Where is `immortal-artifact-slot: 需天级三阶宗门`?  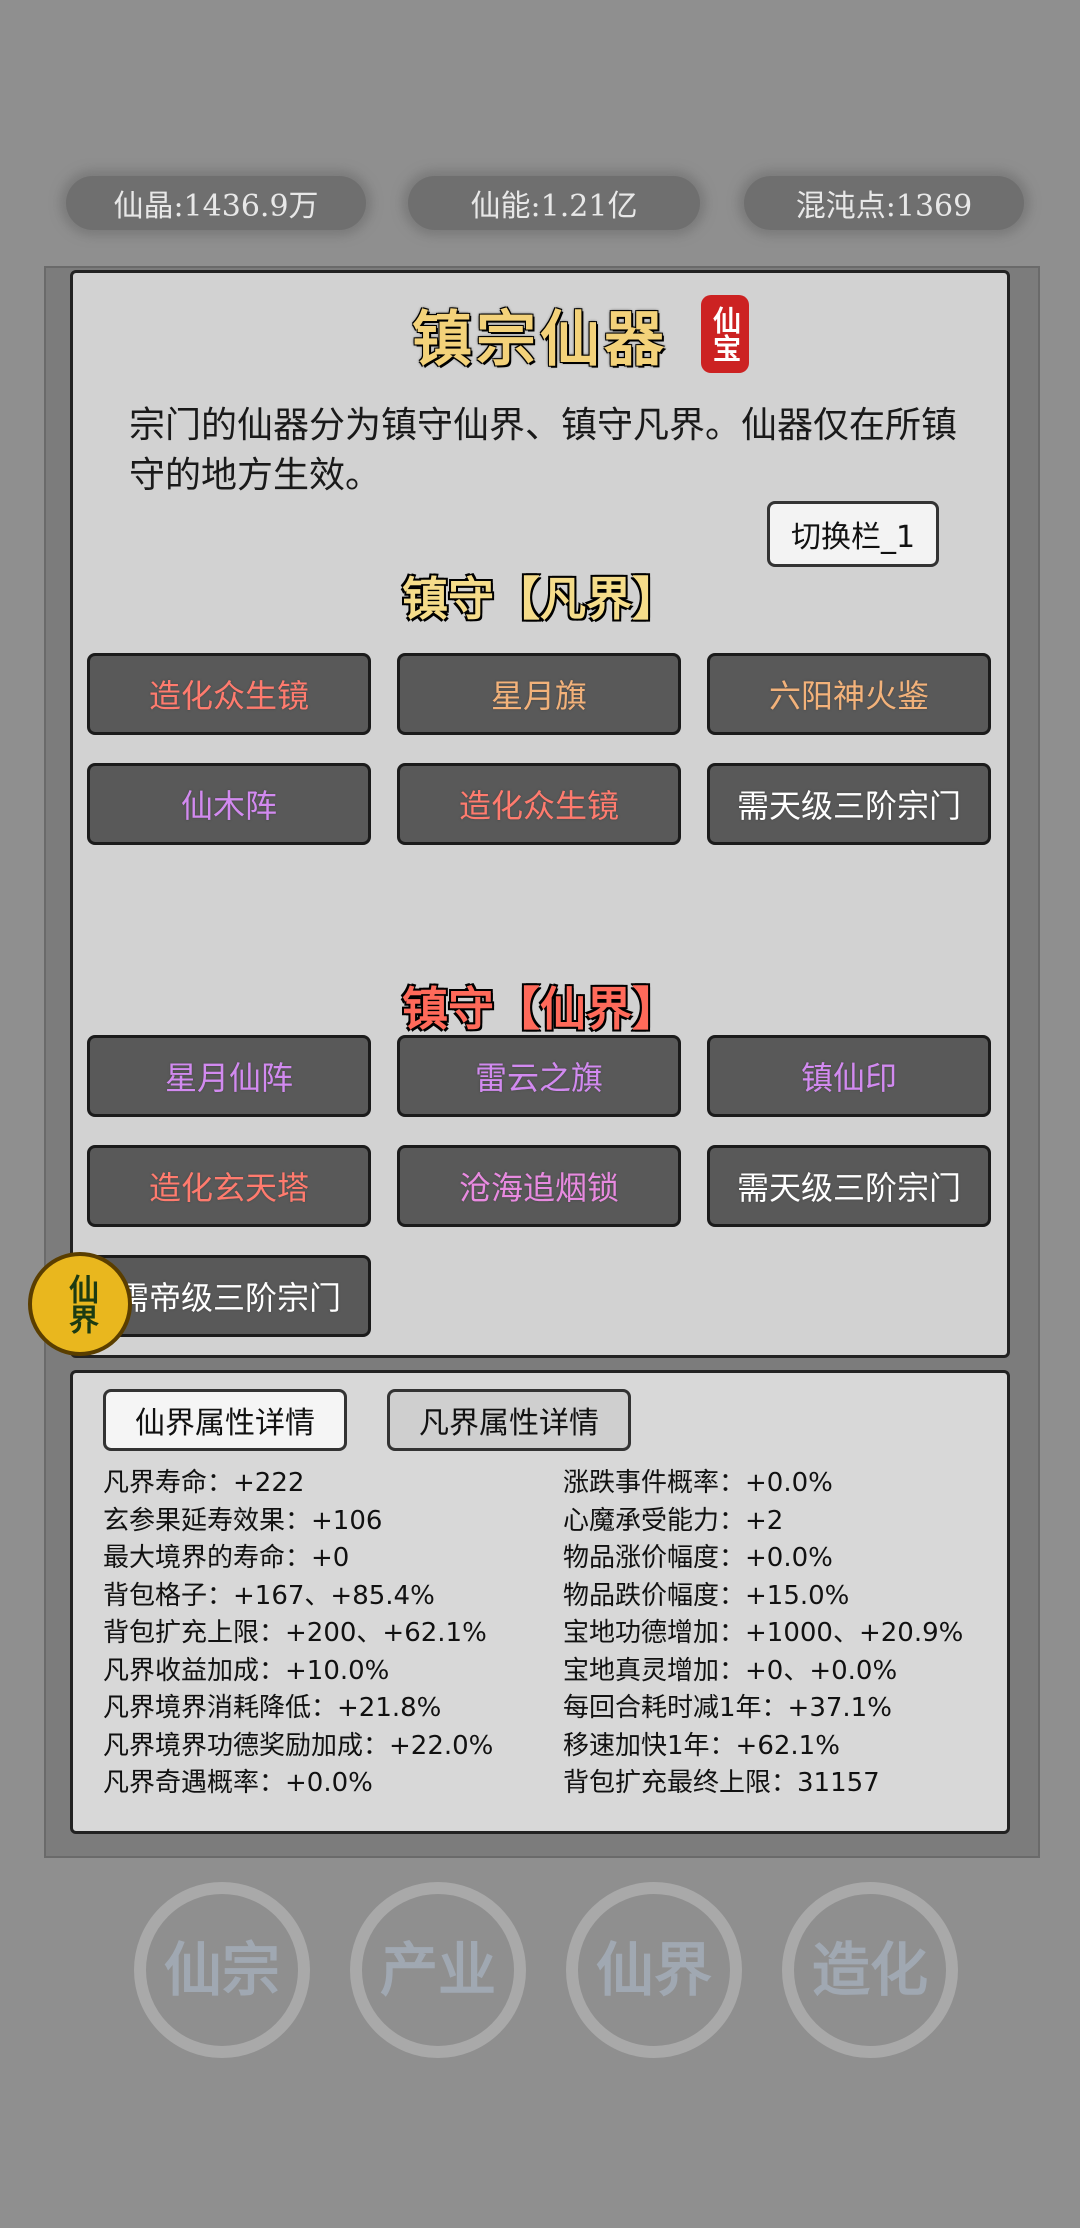 immortal-artifact-slot: 需天级三阶宗门 is located at coordinates (849, 1186).